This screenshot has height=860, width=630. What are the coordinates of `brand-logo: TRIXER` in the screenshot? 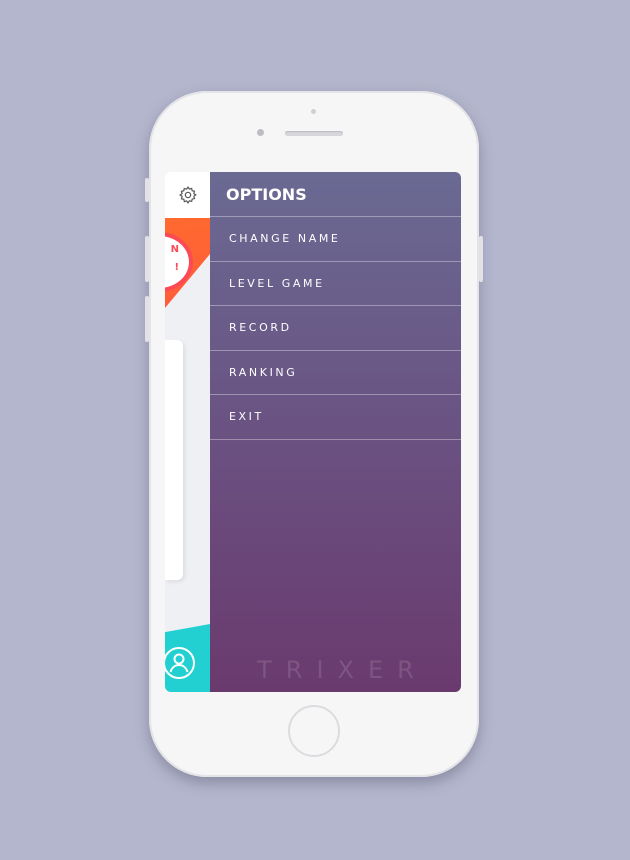 It's located at (342, 670).